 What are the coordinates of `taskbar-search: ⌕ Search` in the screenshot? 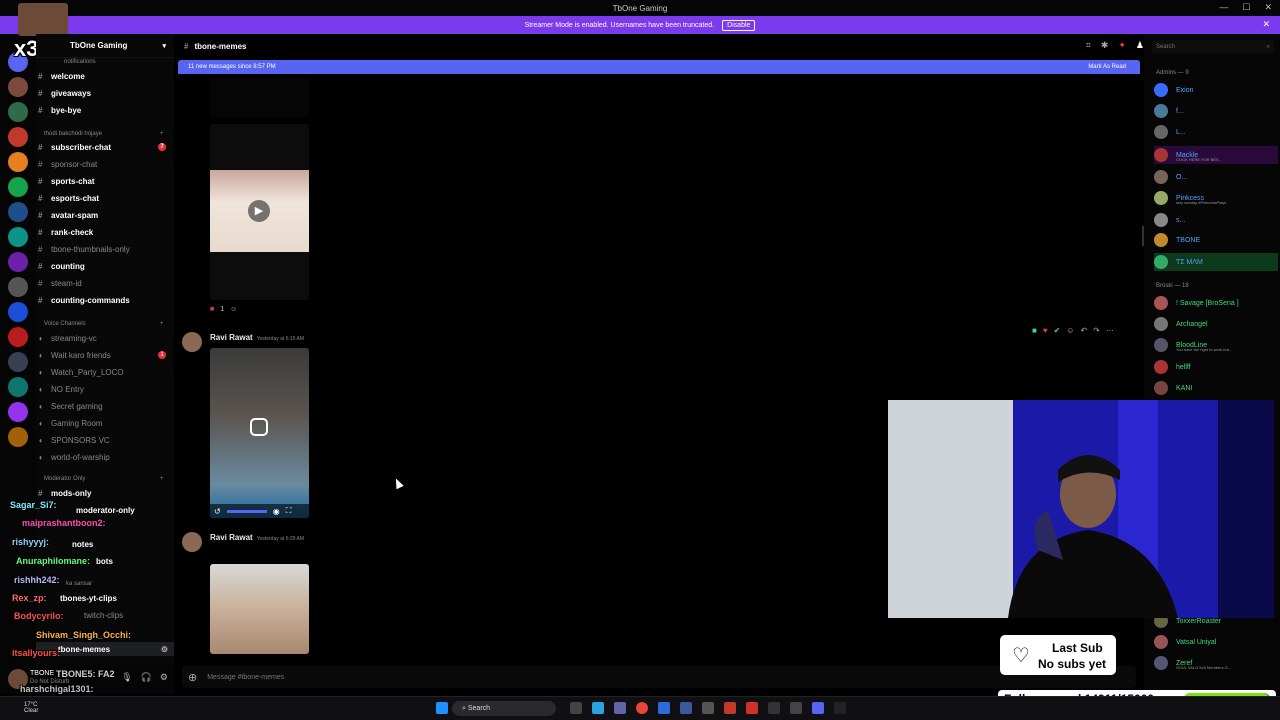 It's located at (504, 708).